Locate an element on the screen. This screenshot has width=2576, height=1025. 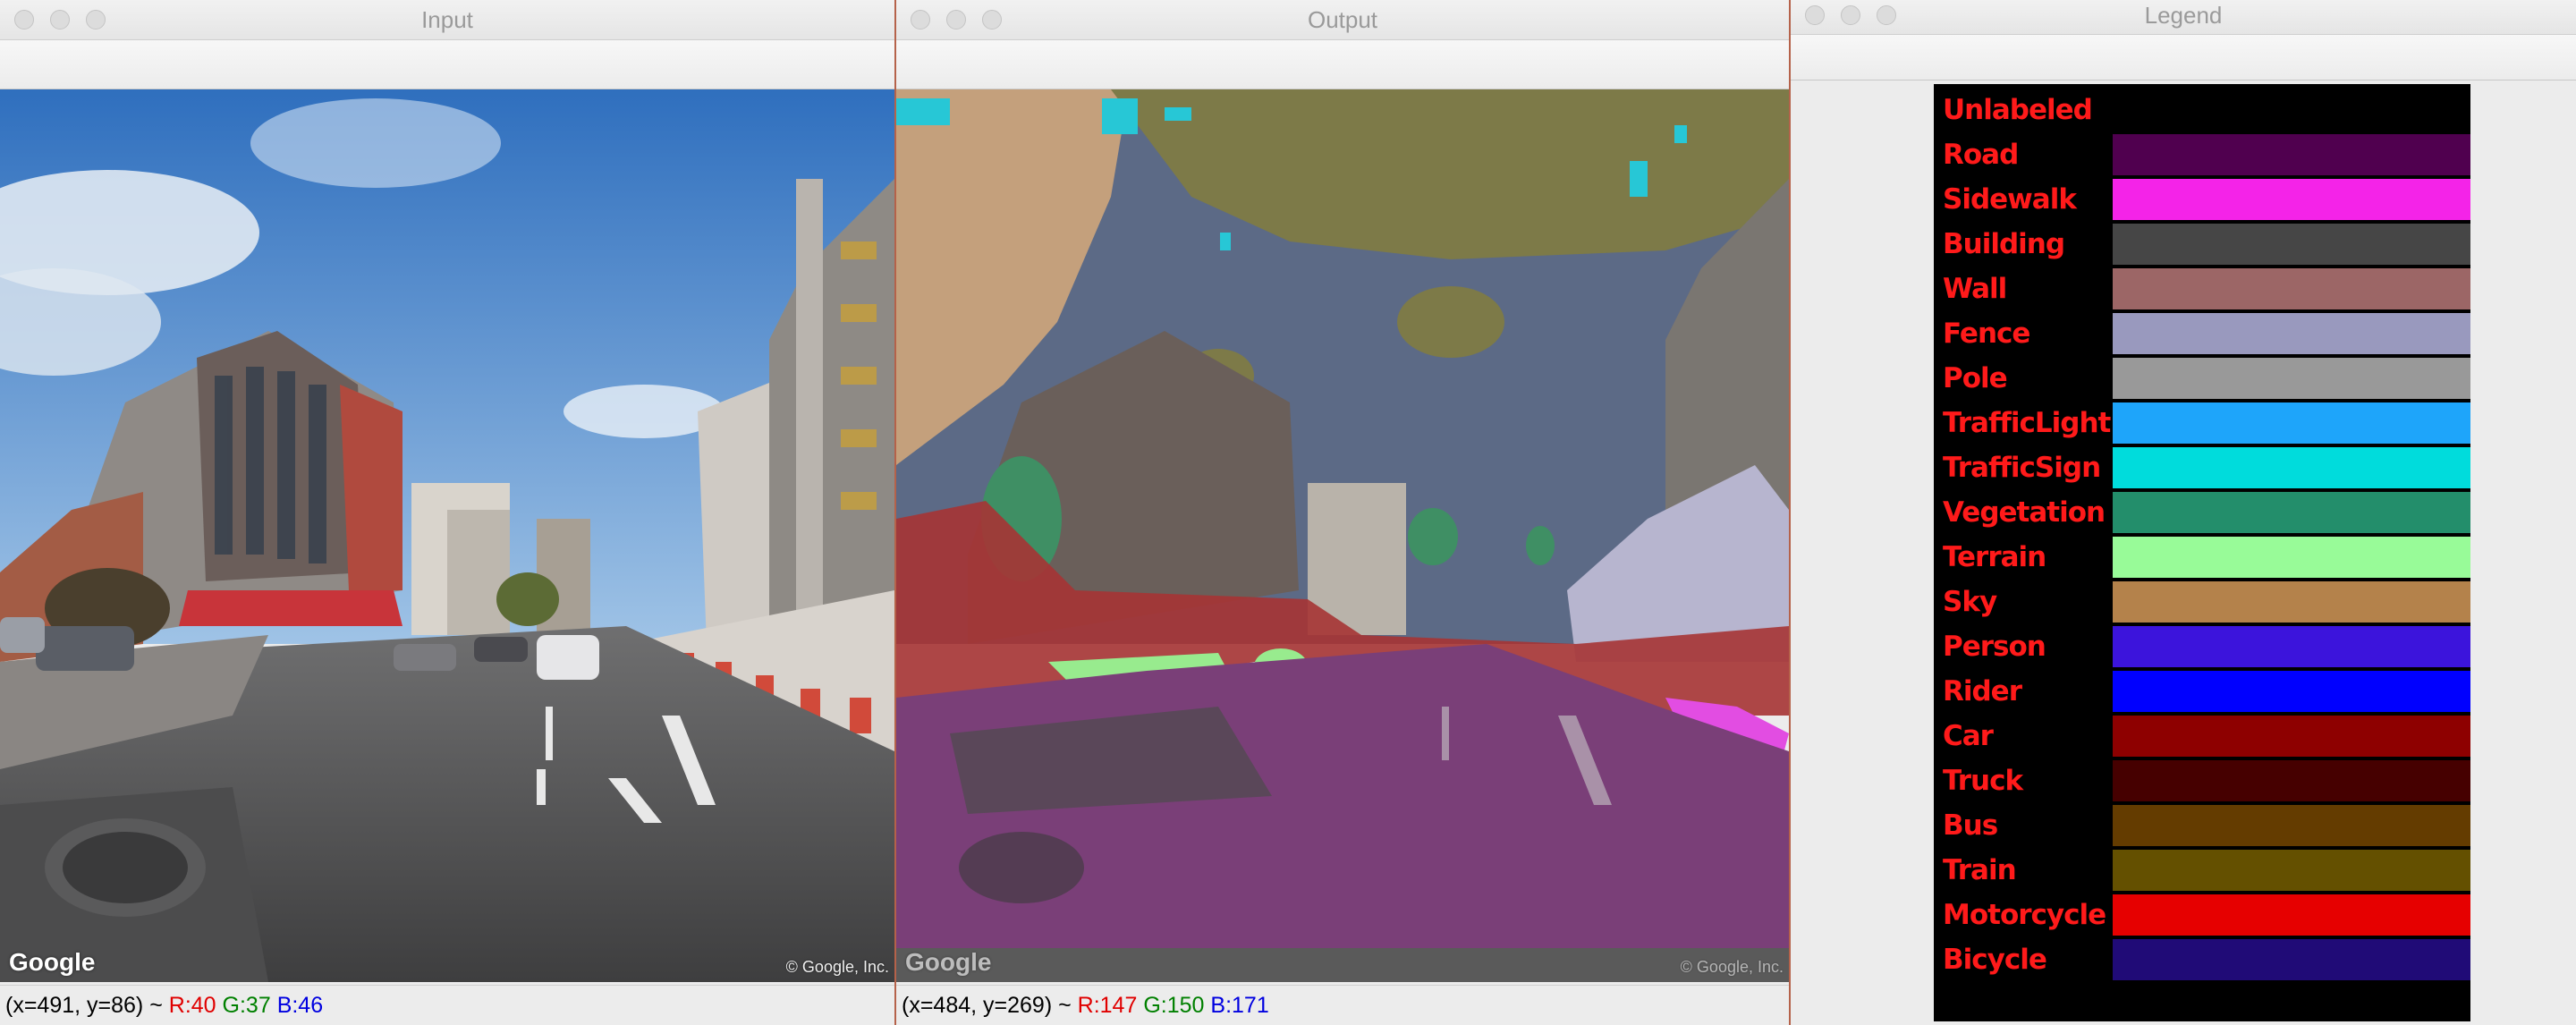
legend-row: Fence is located at coordinates (2202, 334).